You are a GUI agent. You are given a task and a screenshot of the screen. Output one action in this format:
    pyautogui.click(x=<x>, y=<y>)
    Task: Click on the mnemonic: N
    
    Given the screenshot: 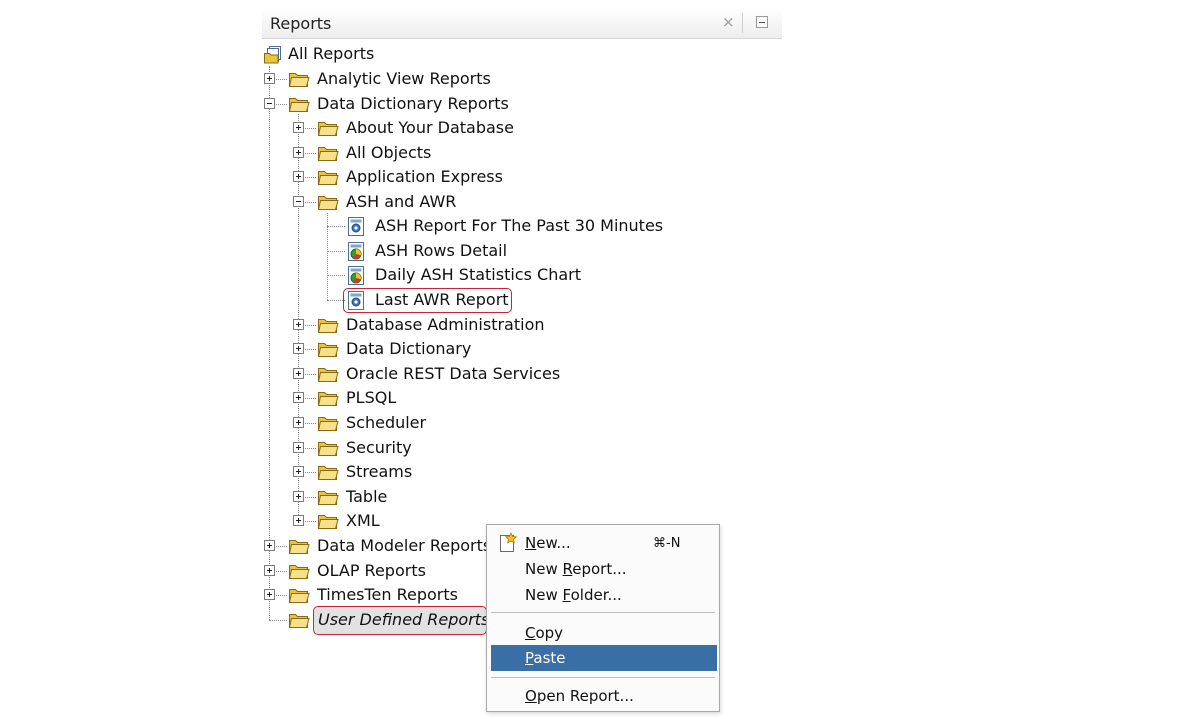 What is the action you would take?
    pyautogui.click(x=531, y=543)
    